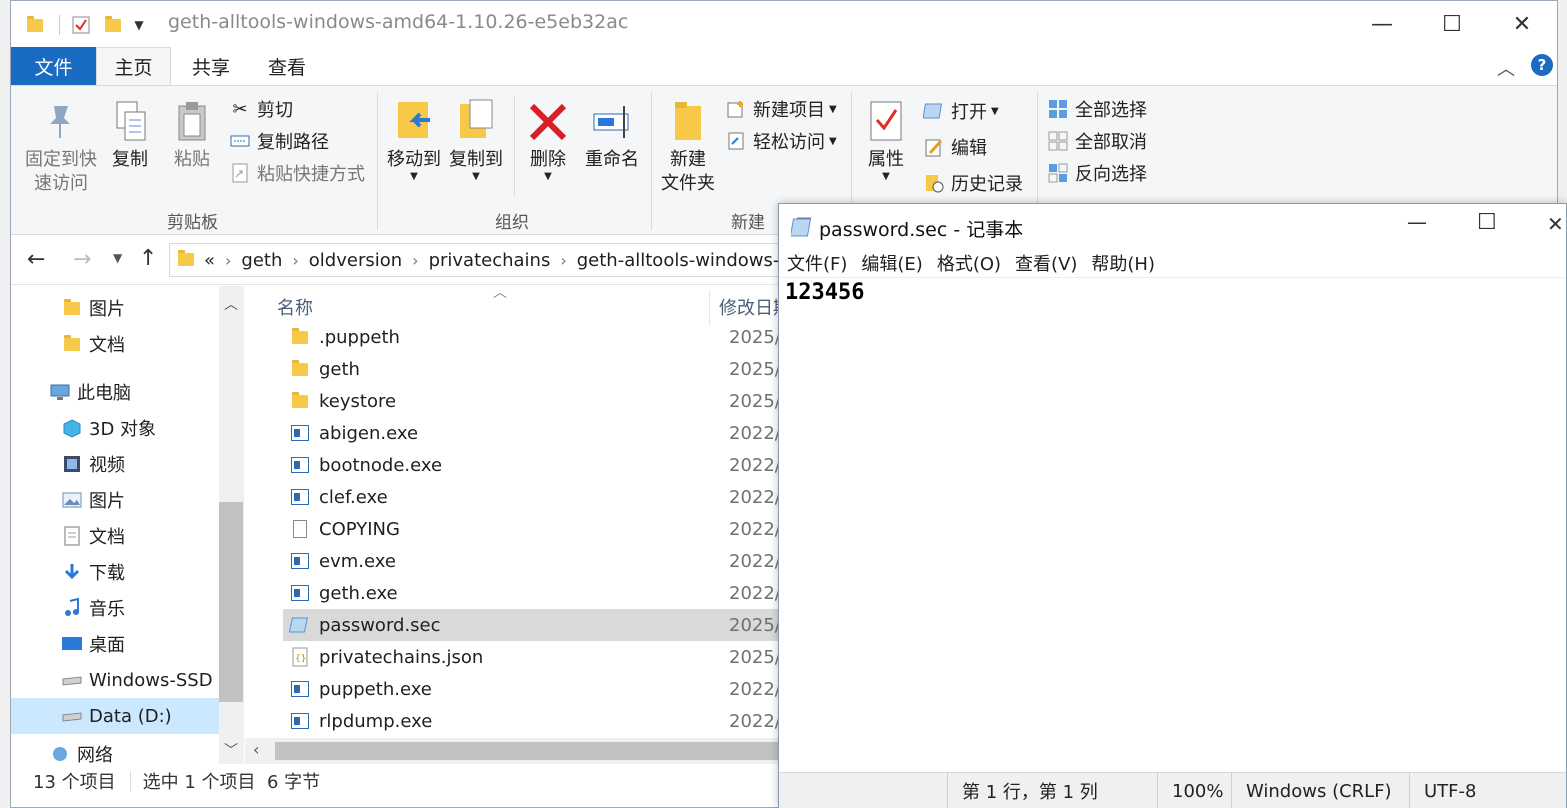  Describe the element at coordinates (543, 497) in the screenshot. I see `file-row: clef.exe 2022/1` at that location.